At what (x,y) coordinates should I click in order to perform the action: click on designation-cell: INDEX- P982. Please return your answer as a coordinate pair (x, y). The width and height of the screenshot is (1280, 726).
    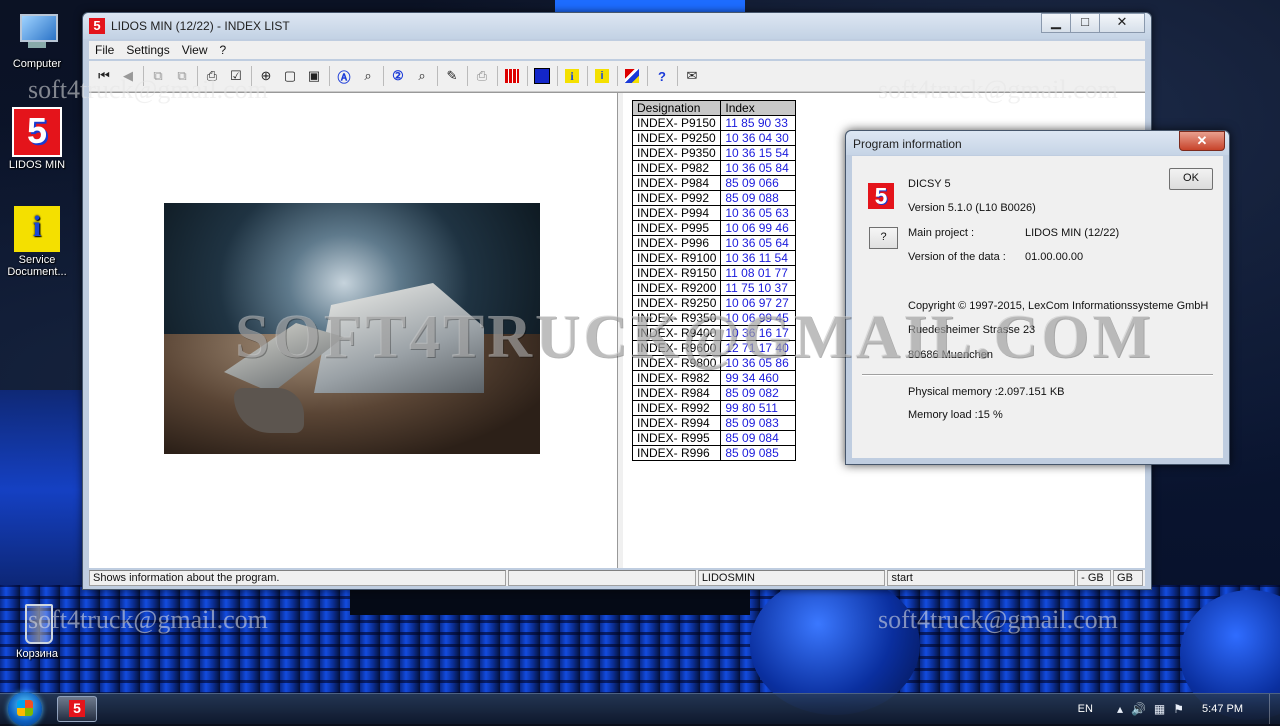
    Looking at the image, I should click on (676, 168).